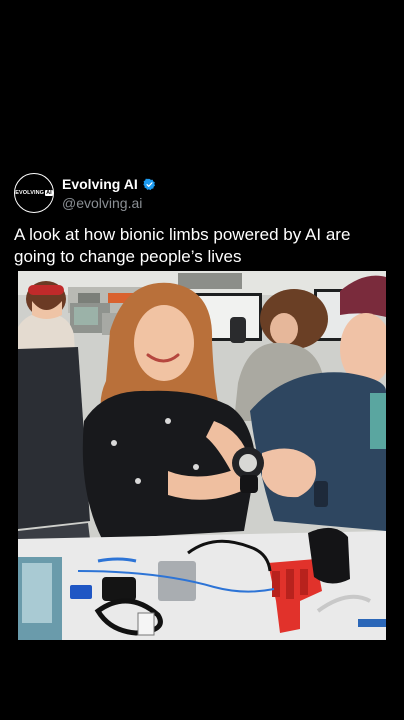  I want to click on account-name: Evolving AI, so click(100, 184).